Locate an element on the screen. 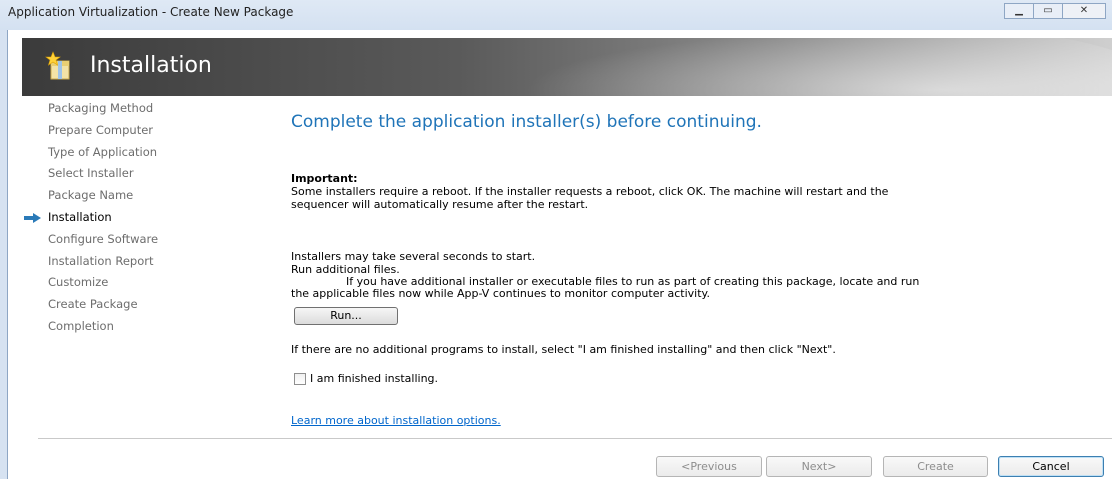 The width and height of the screenshot is (1112, 479). minimize-button: ▁ is located at coordinates (1019, 11).